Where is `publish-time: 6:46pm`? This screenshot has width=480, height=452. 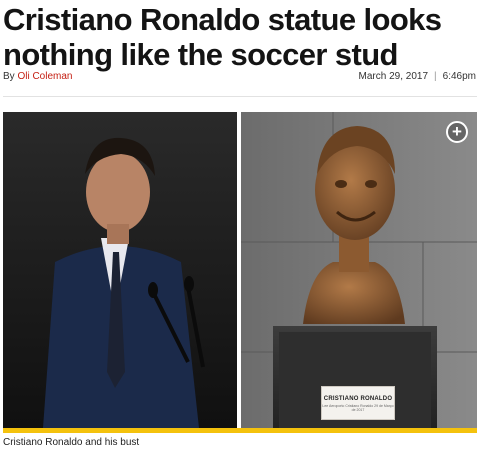
publish-time: 6:46pm is located at coordinates (459, 76).